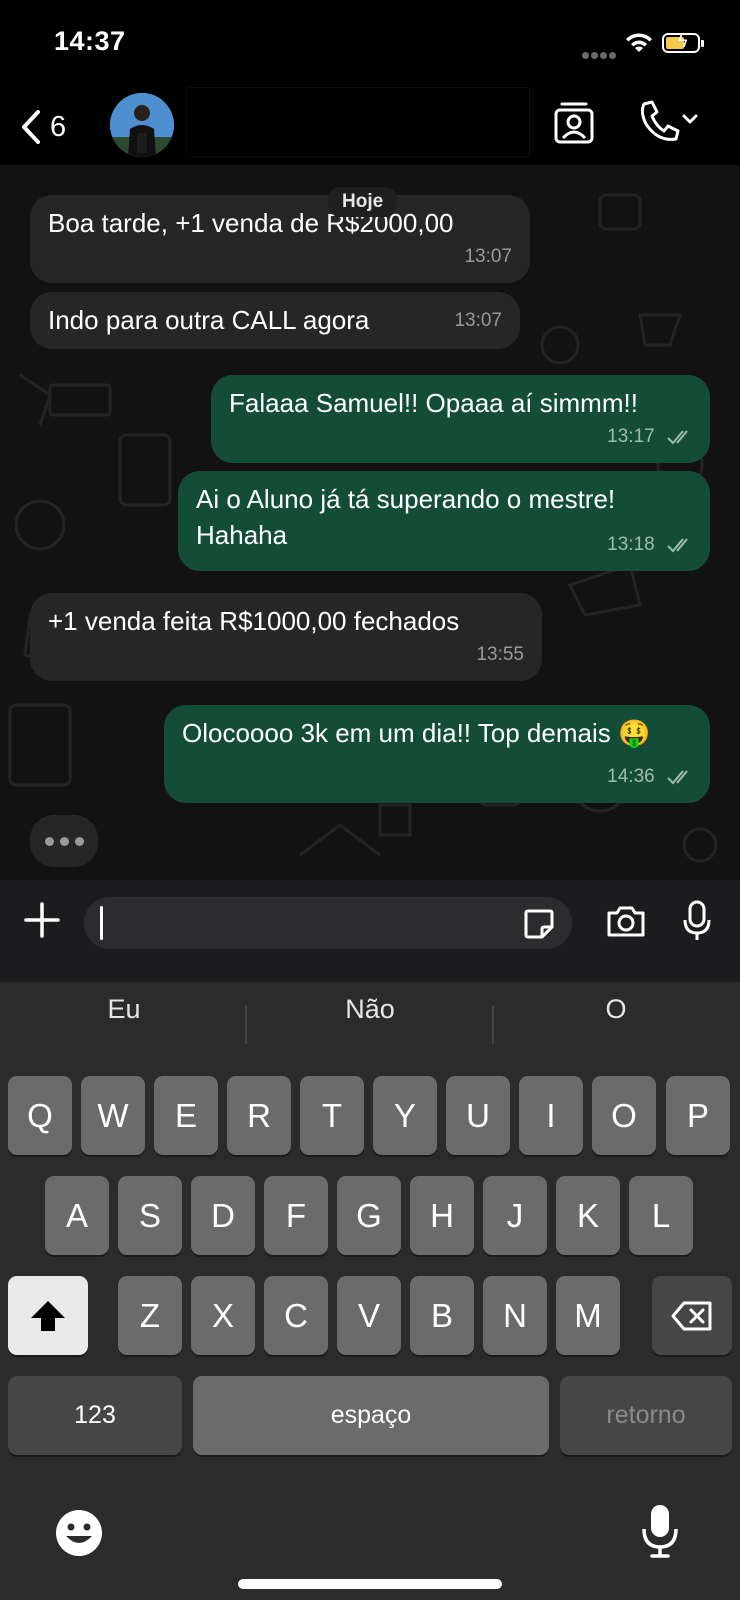 Image resolution: width=740 pixels, height=1600 pixels. Describe the element at coordinates (600, 55) in the screenshot. I see `cellular-signal-icon` at that location.